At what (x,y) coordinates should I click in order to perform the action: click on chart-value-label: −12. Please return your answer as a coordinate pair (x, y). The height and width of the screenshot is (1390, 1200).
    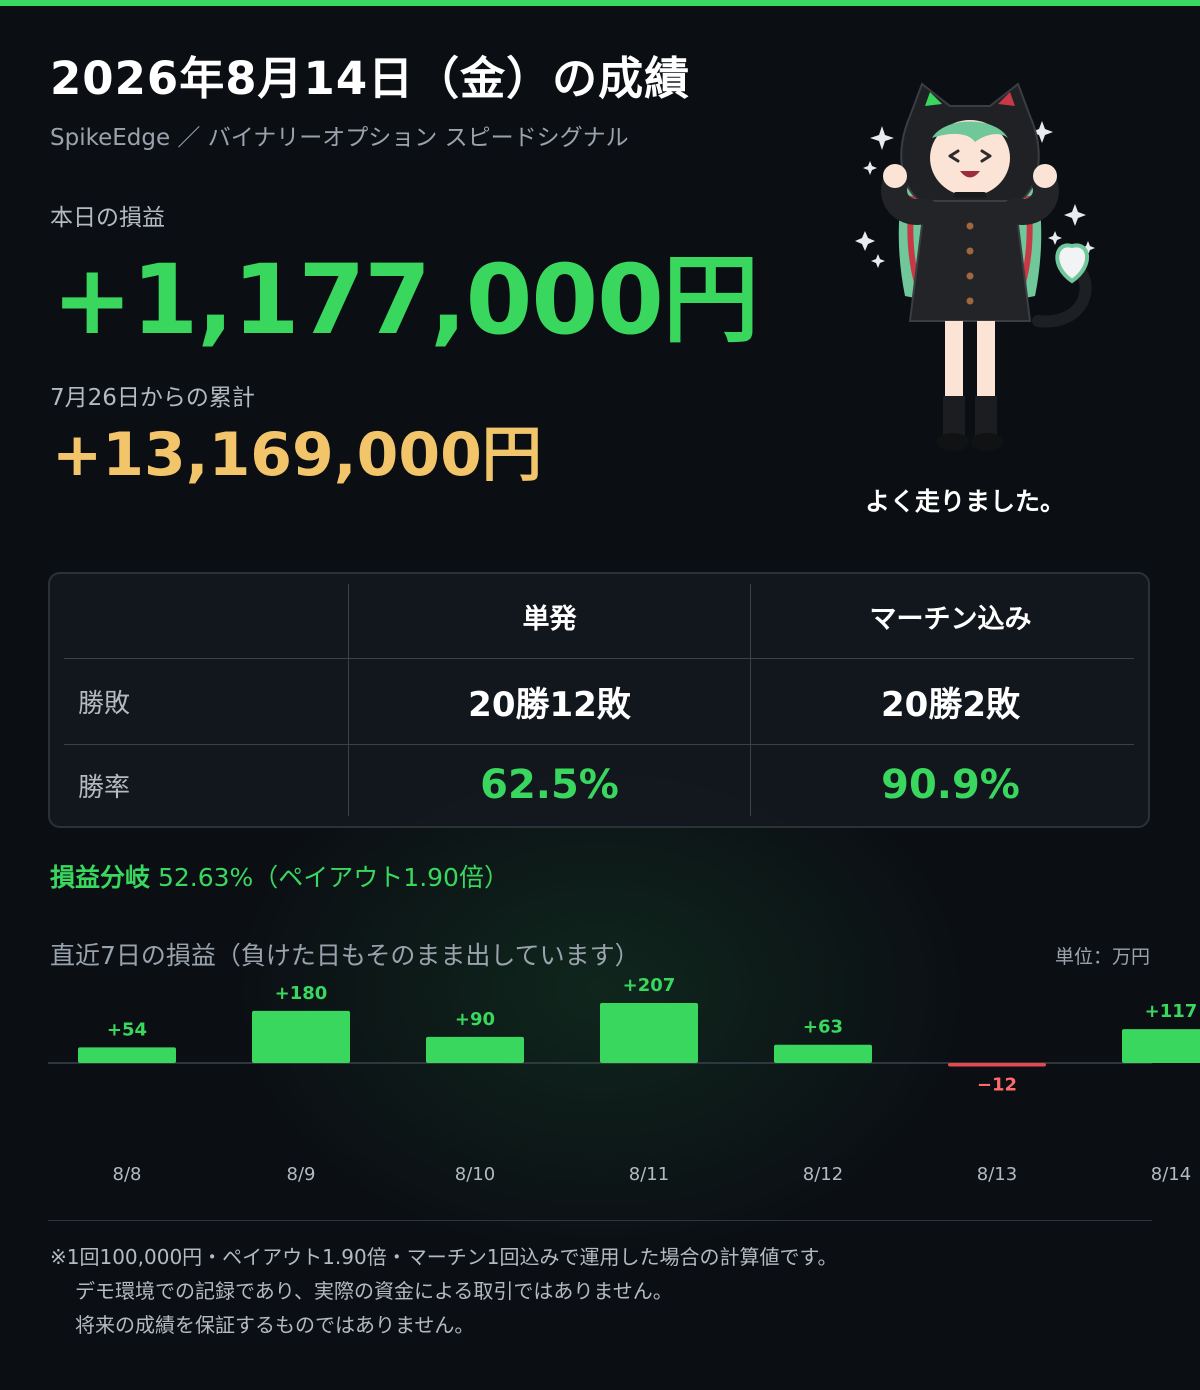
    Looking at the image, I should click on (997, 1084).